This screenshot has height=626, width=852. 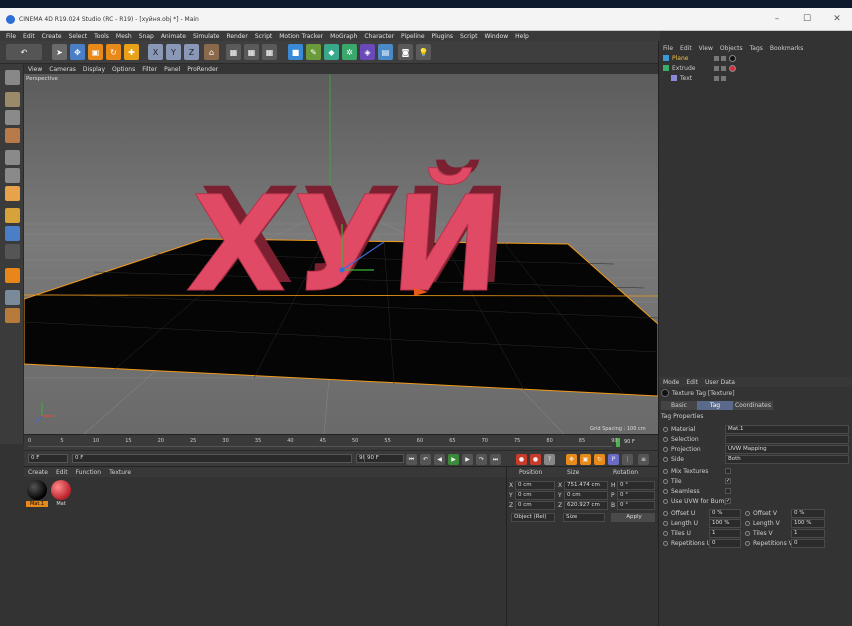 I want to click on select-tool-icon: ➤, so click(x=59, y=52).